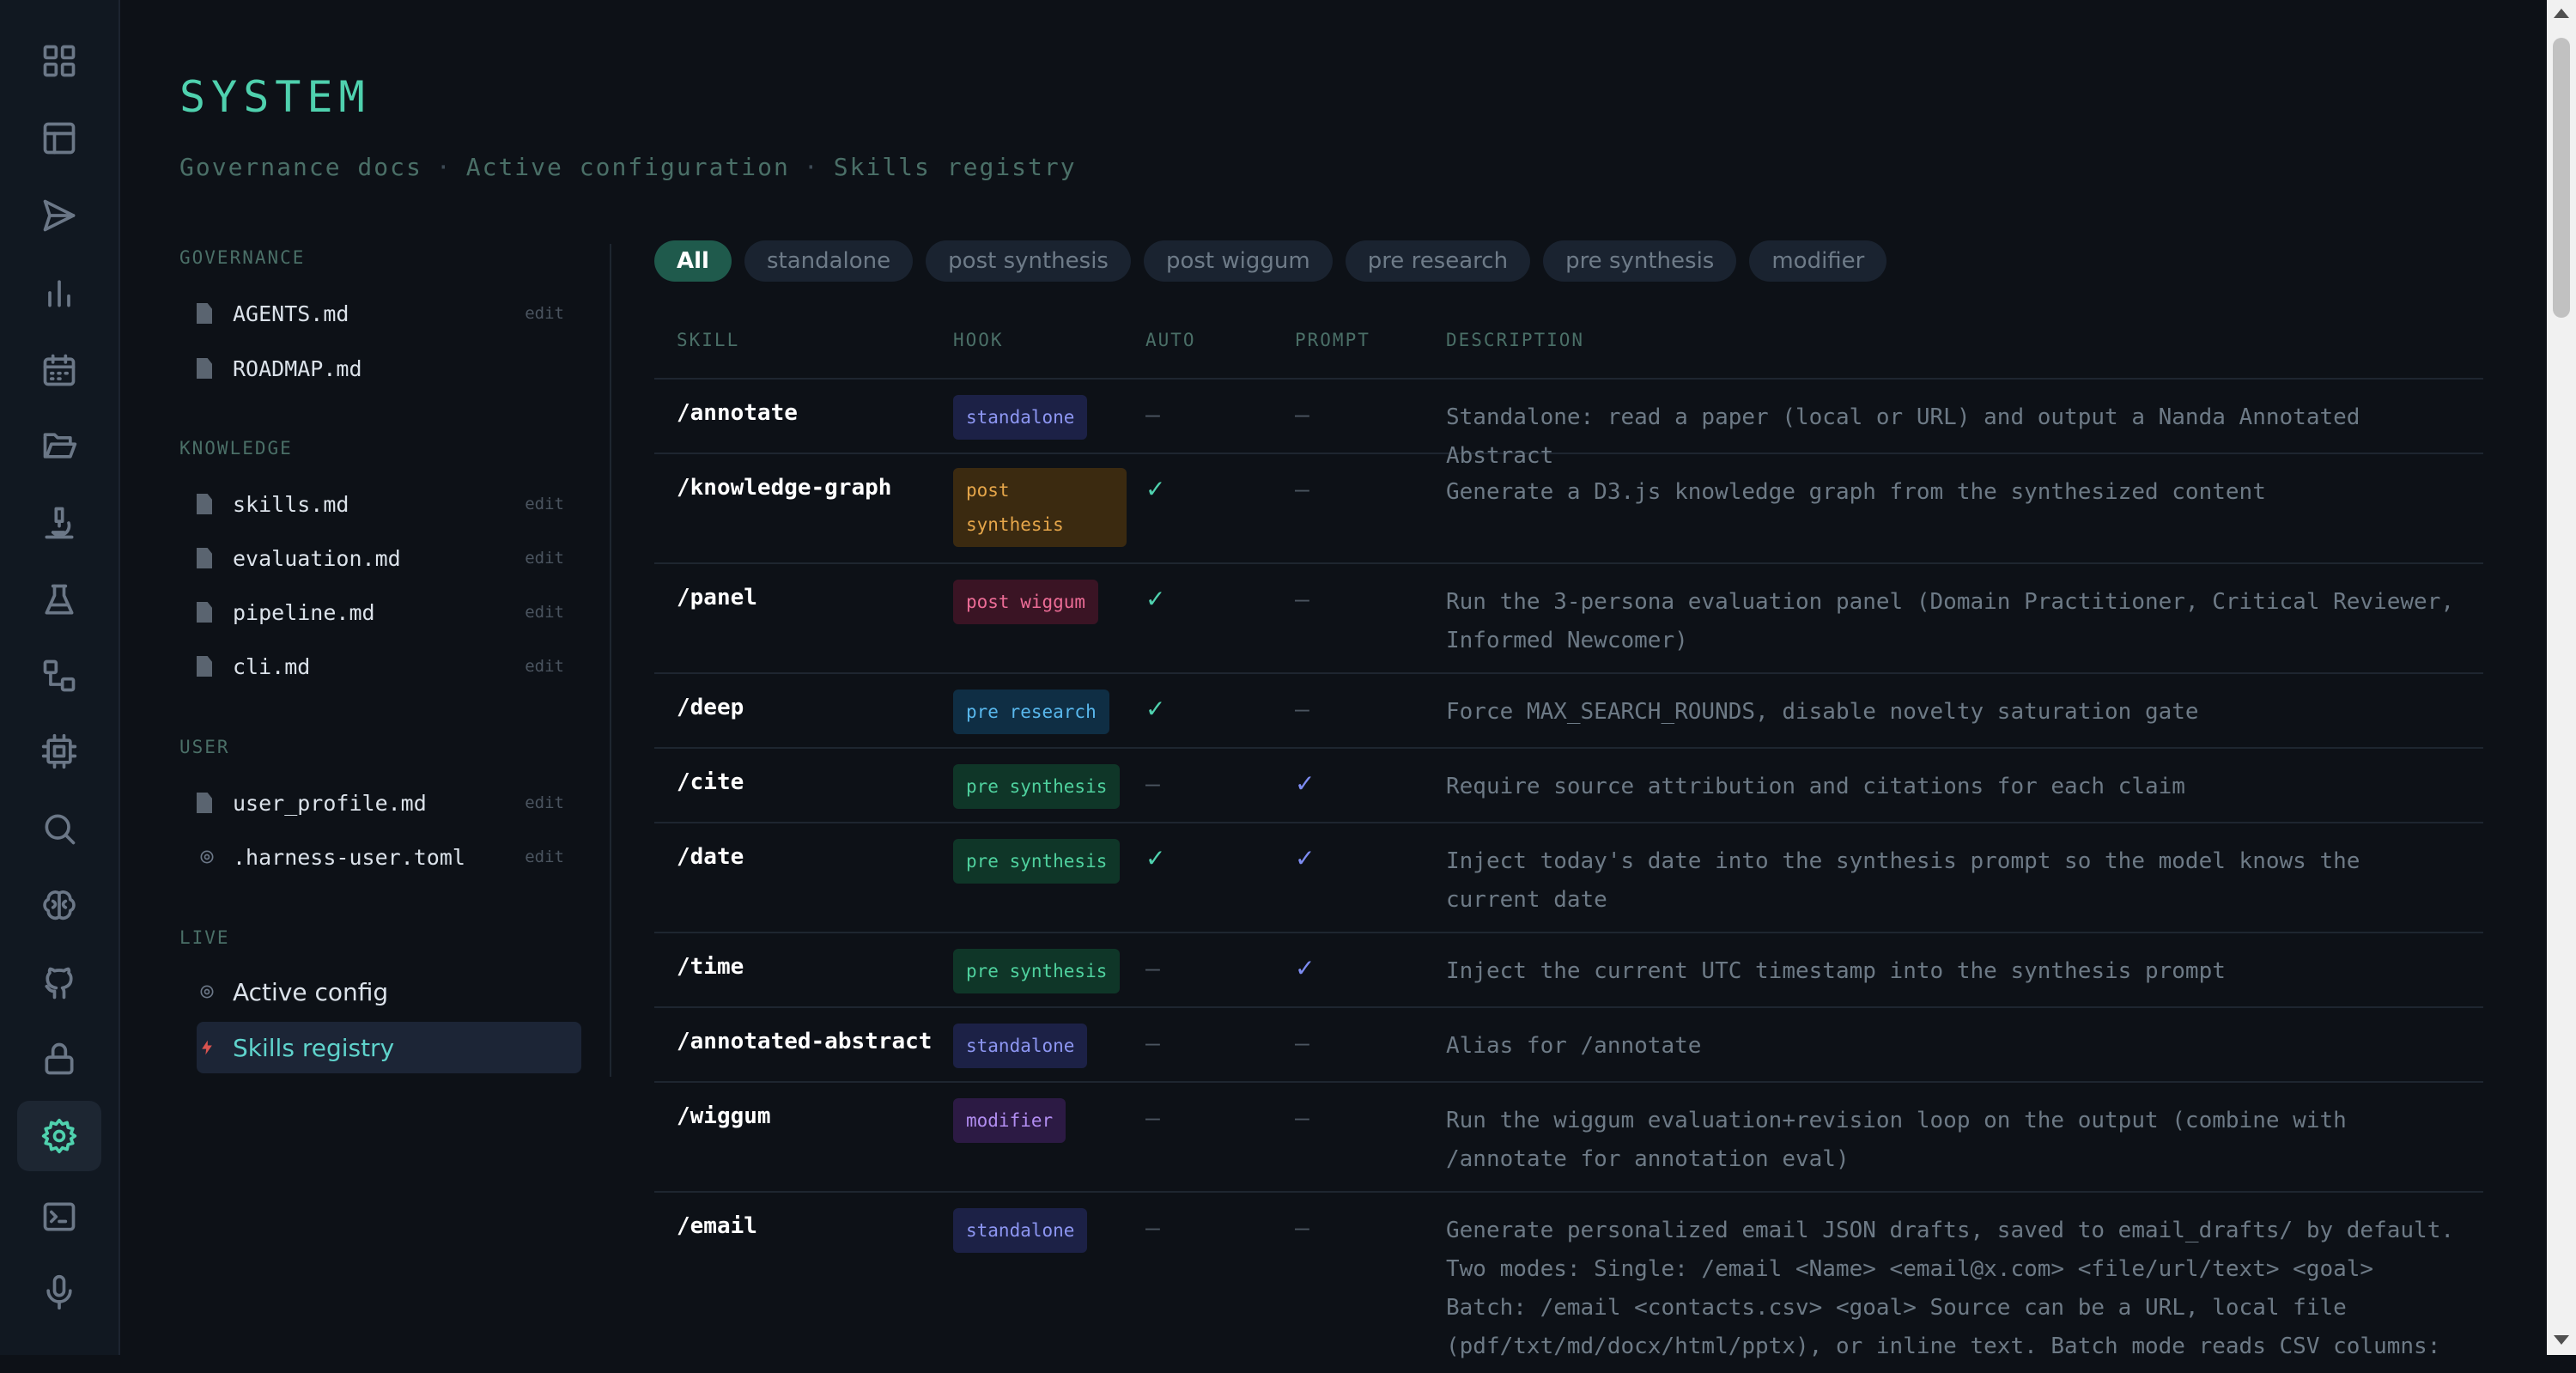 This screenshot has height=1373, width=2576. Describe the element at coordinates (389, 803) in the screenshot. I see `doc-item-user-profile: user_profile.md edit` at that location.